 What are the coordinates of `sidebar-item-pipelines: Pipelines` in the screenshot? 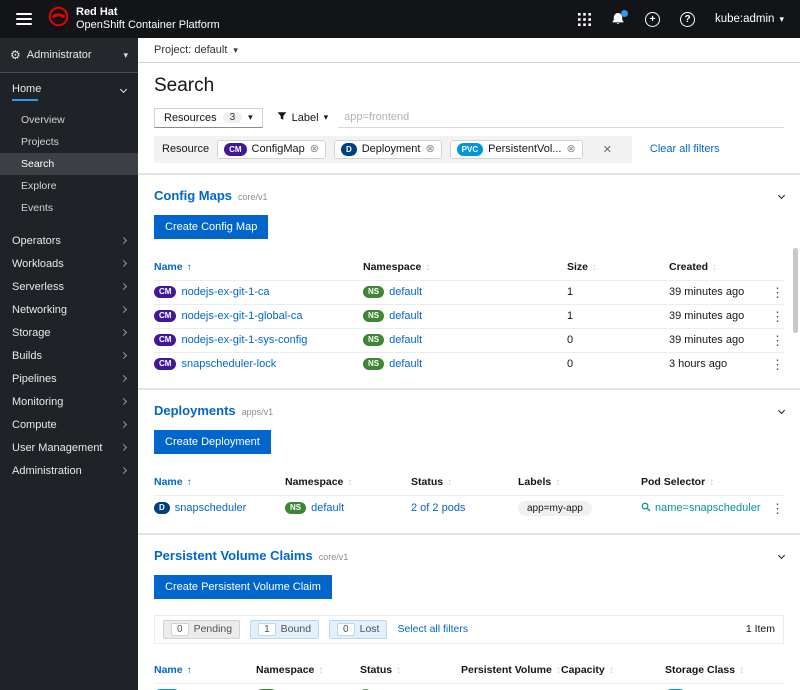 It's located at (69, 378).